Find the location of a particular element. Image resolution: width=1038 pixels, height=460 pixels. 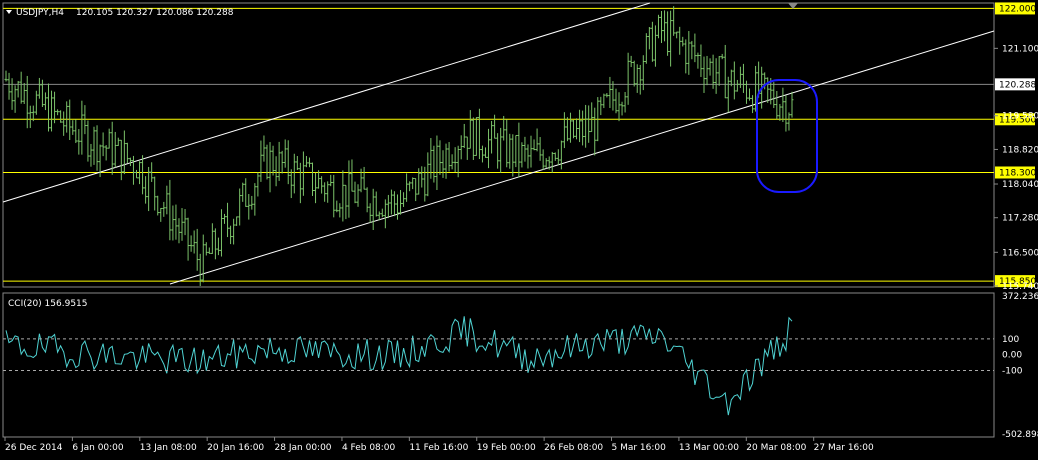

time-tick-label: 20 Jan 16:00 is located at coordinates (235, 448).